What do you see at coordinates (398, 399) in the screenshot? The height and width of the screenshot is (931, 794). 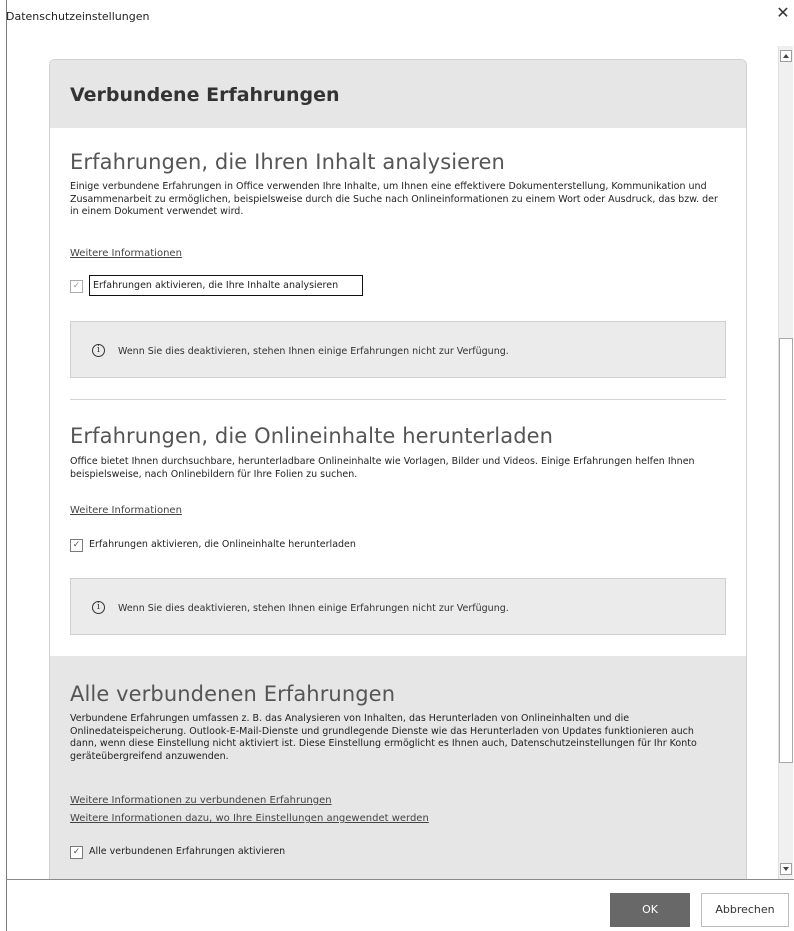 I see `section-divider` at bounding box center [398, 399].